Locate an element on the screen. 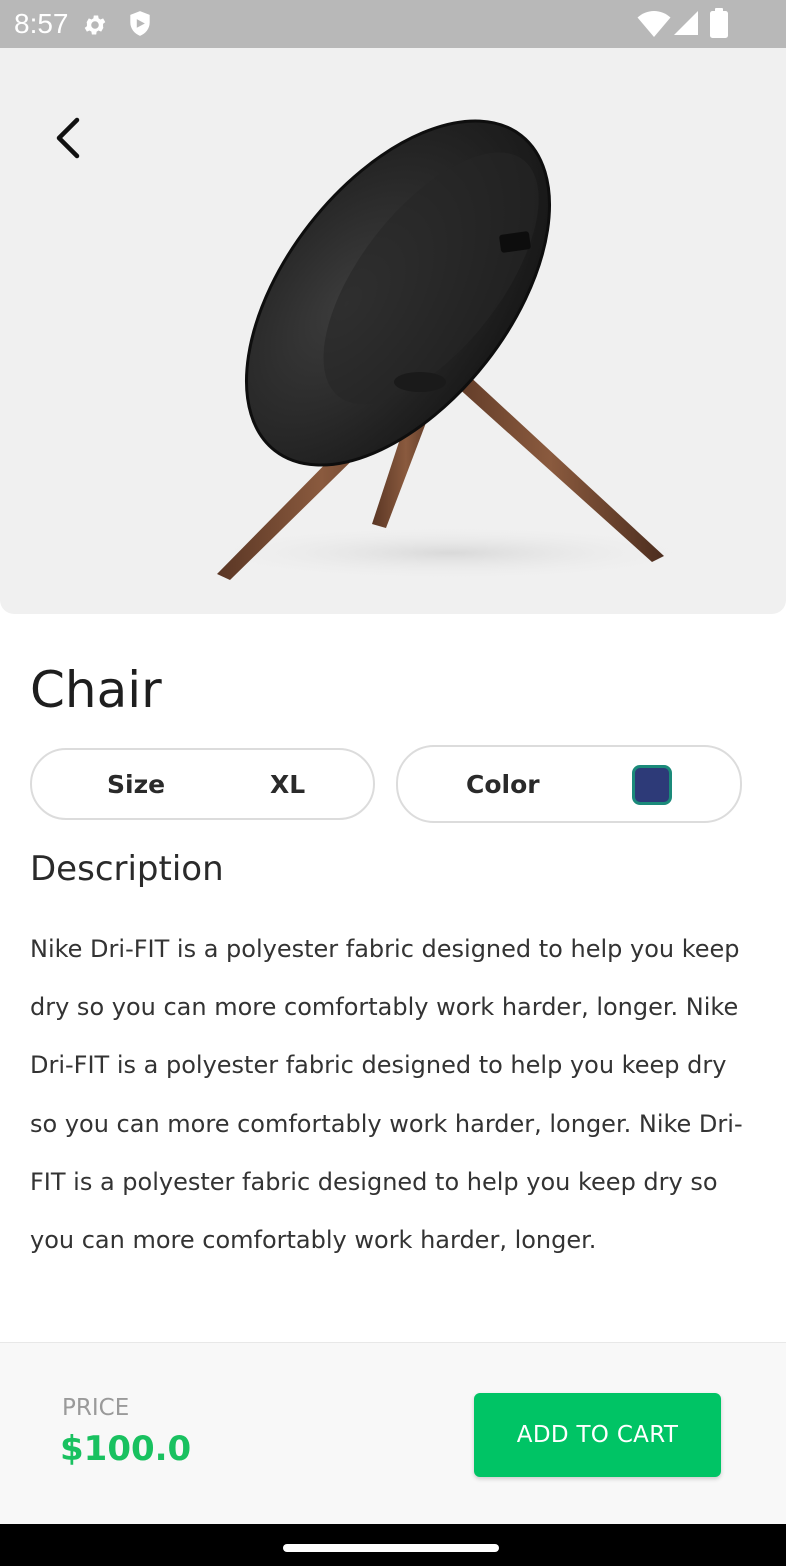 This screenshot has width=786, height=1566. description-heading: Description is located at coordinates (127, 869).